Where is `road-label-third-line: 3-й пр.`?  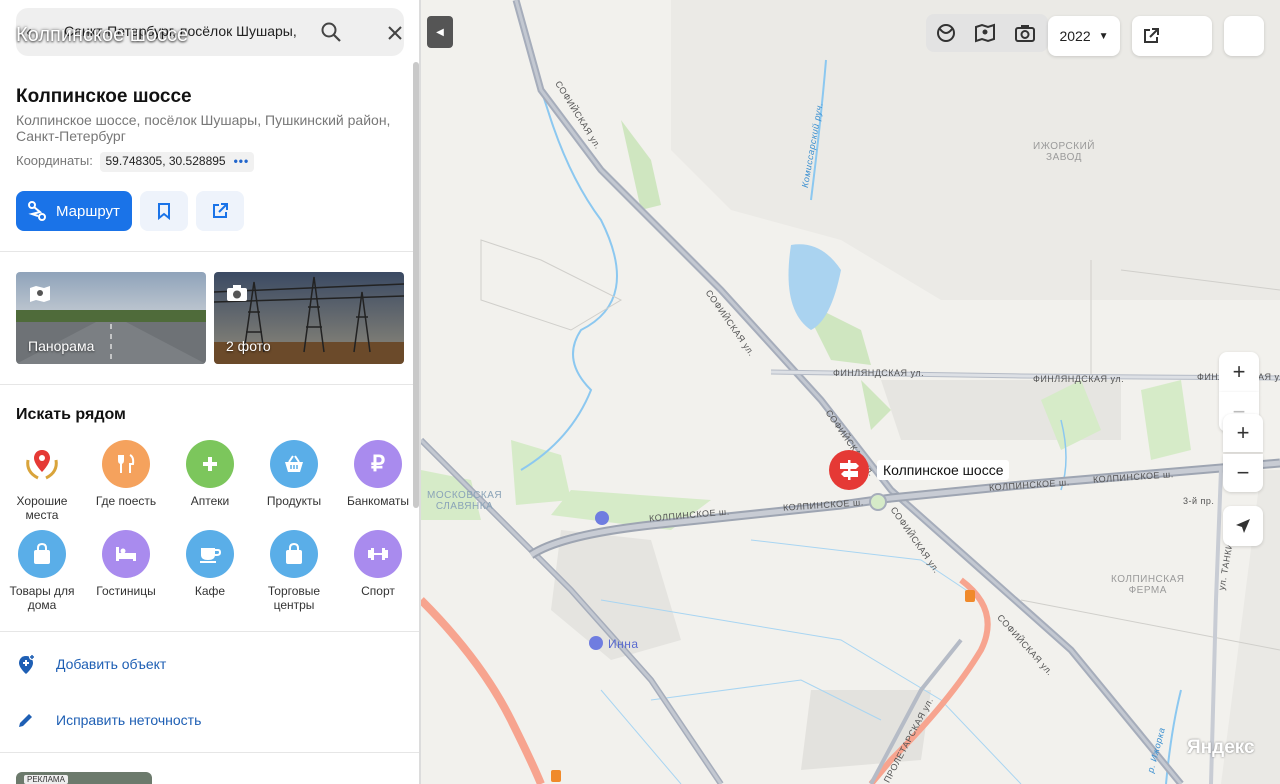
road-label-third-line: 3-й пр. is located at coordinates (1199, 501).